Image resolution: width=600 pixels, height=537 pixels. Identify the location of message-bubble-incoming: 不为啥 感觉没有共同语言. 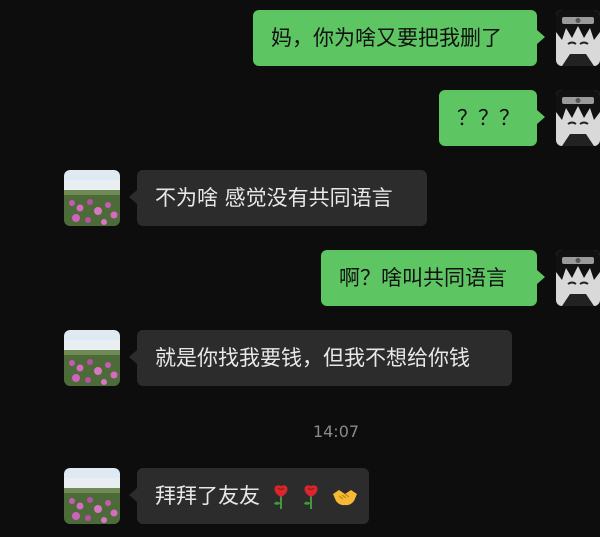
(282, 198).